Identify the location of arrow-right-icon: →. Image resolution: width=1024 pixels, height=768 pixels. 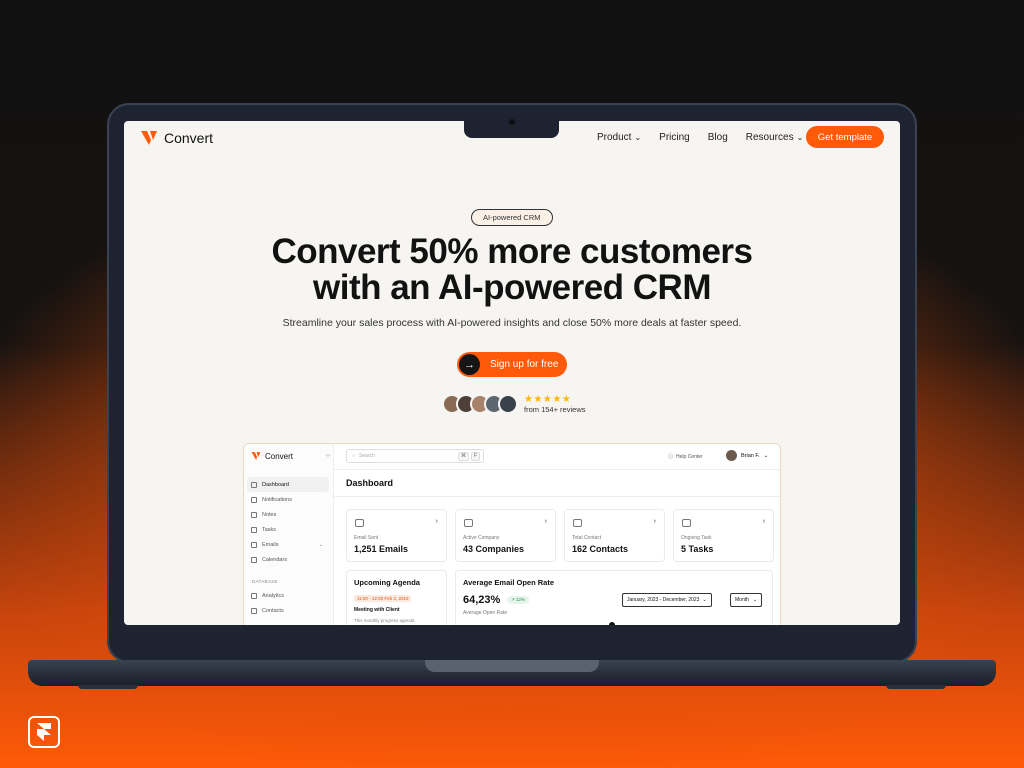
(469, 364).